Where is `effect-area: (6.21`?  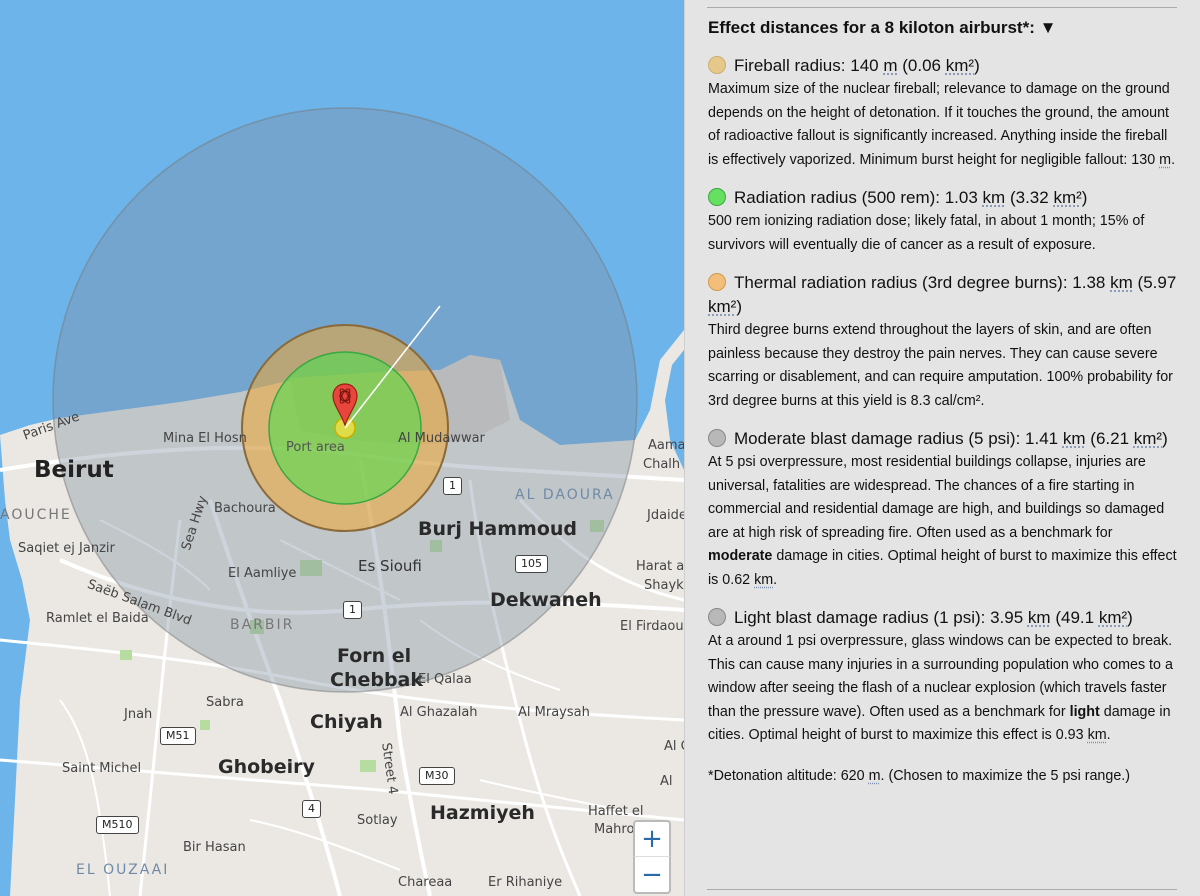
effect-area: (6.21 is located at coordinates (1110, 438).